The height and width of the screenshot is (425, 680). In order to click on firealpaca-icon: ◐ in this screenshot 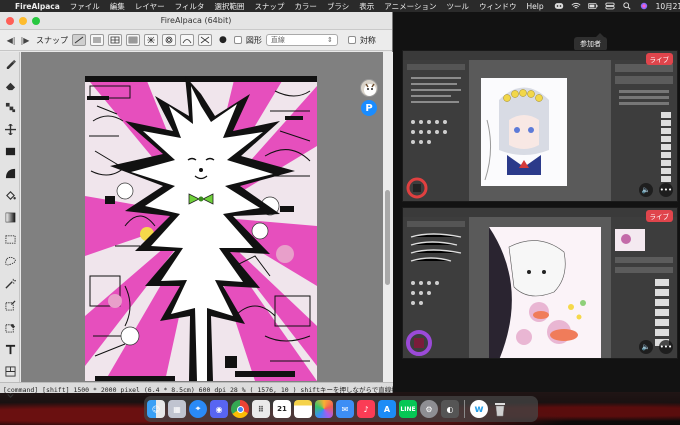, I will do `click(450, 409)`.